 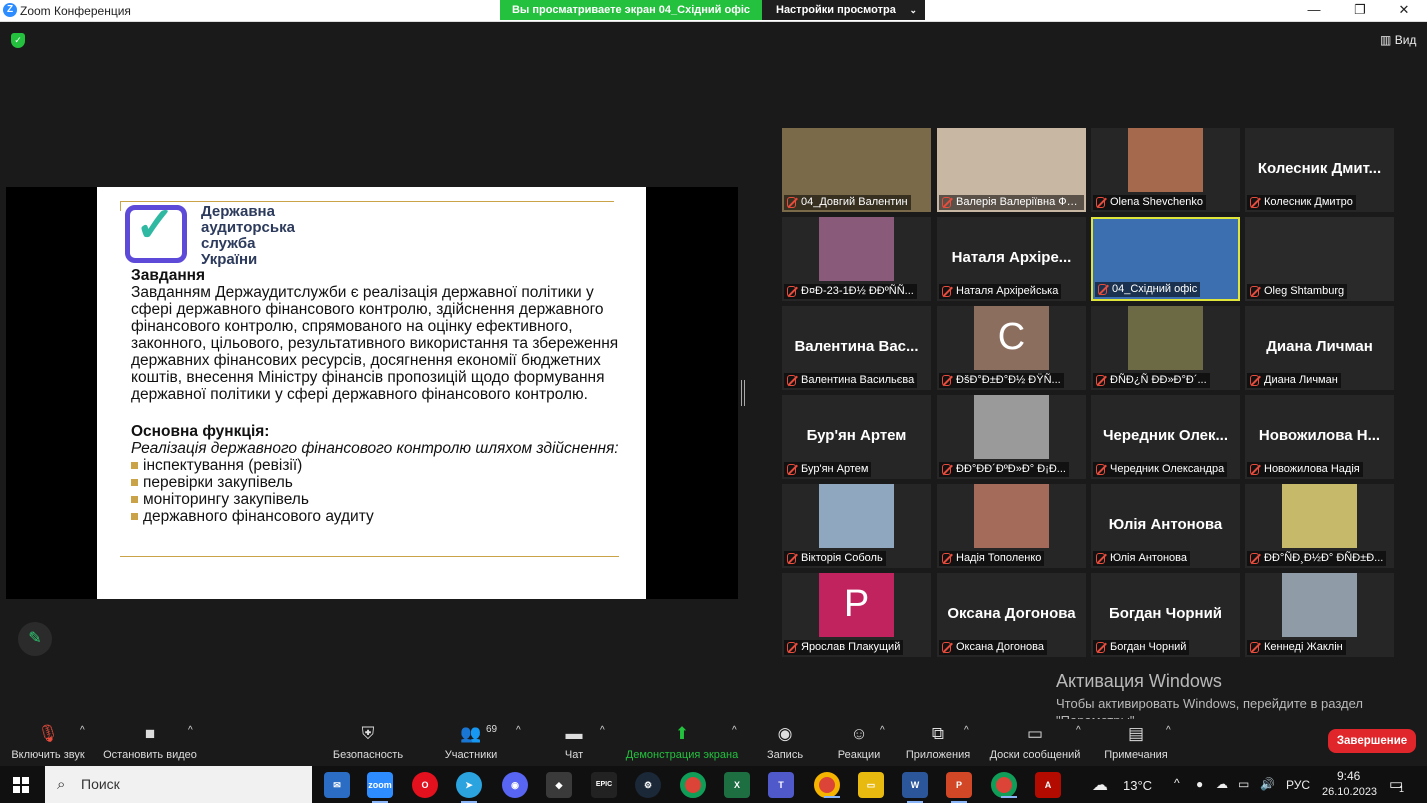 What do you see at coordinates (743, 393) in the screenshot?
I see `panel-resize-handle` at bounding box center [743, 393].